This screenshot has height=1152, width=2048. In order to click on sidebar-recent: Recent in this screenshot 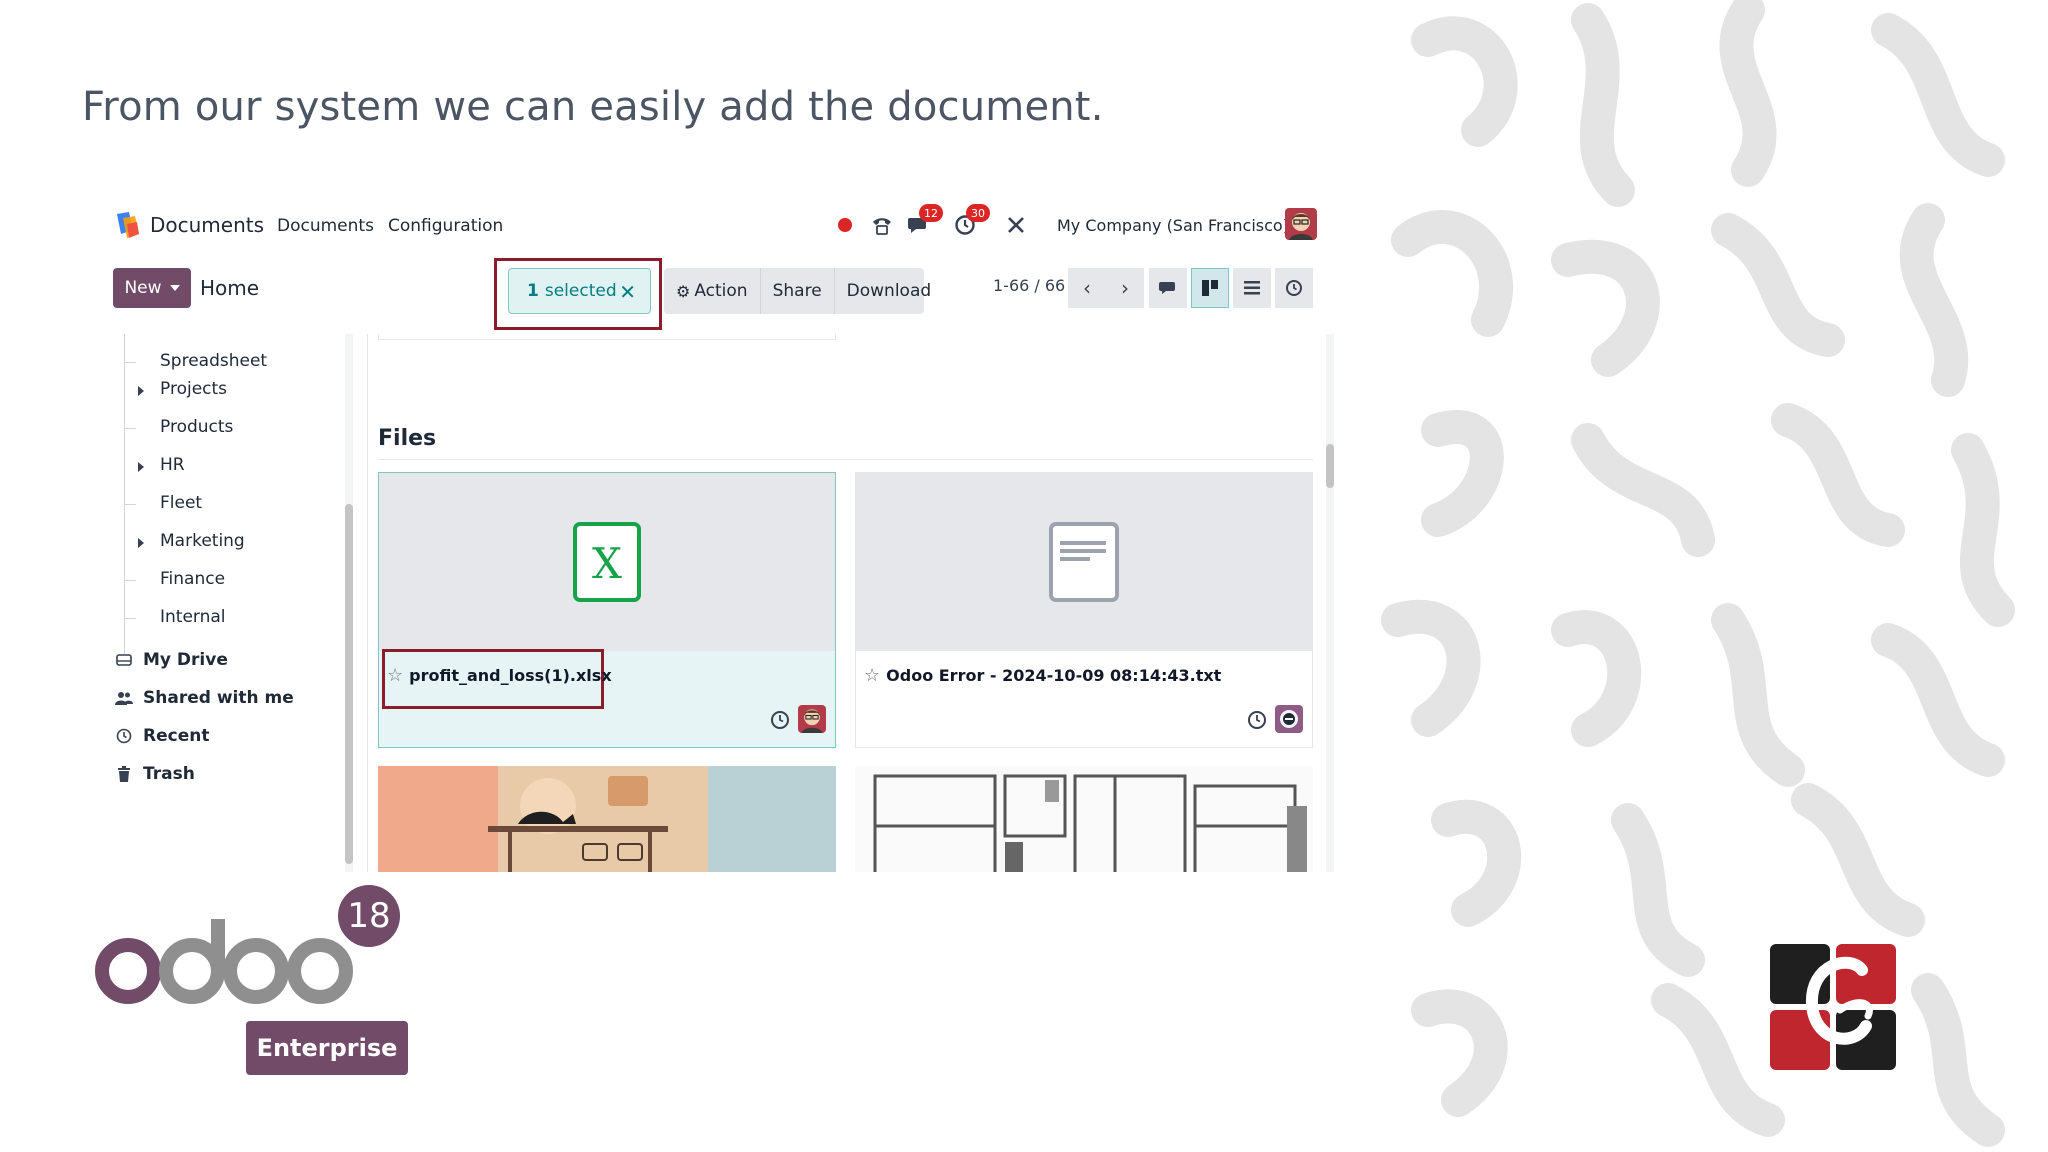, I will do `click(162, 736)`.